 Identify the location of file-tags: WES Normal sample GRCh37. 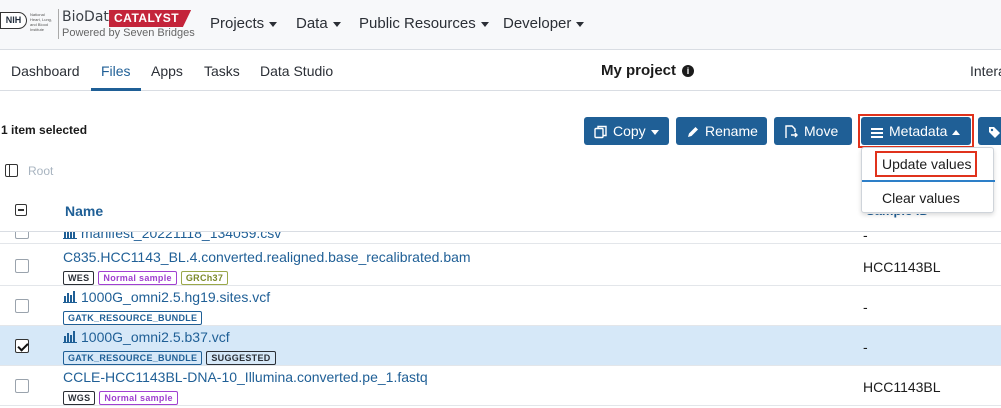
(147, 276).